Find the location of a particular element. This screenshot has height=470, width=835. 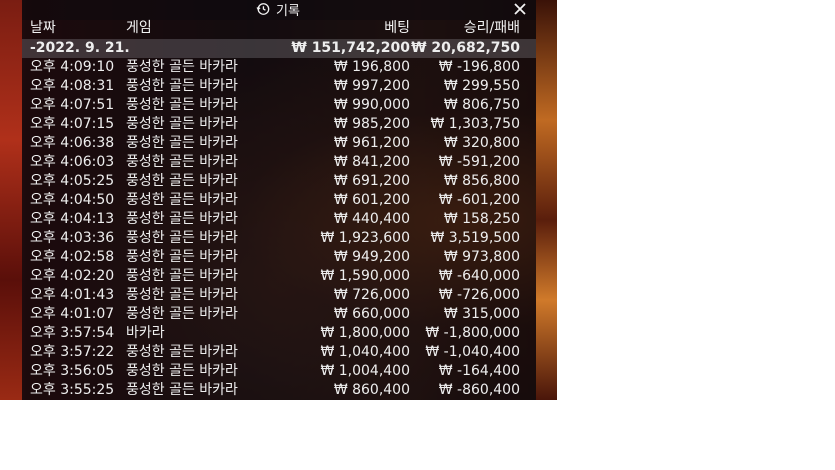

row-bet: ₩ 601,200 is located at coordinates (371, 200).